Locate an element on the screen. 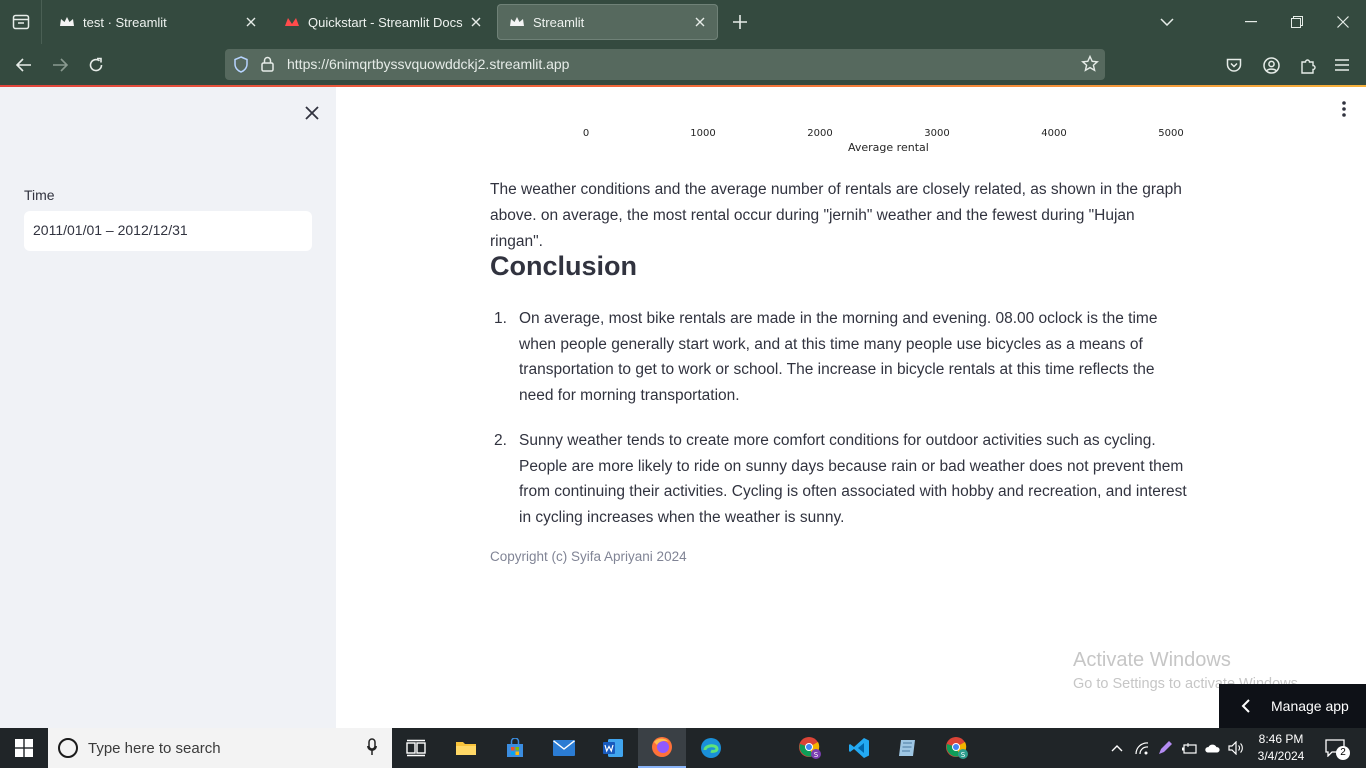 Image resolution: width=1366 pixels, height=768 pixels. start-button is located at coordinates (24, 748).